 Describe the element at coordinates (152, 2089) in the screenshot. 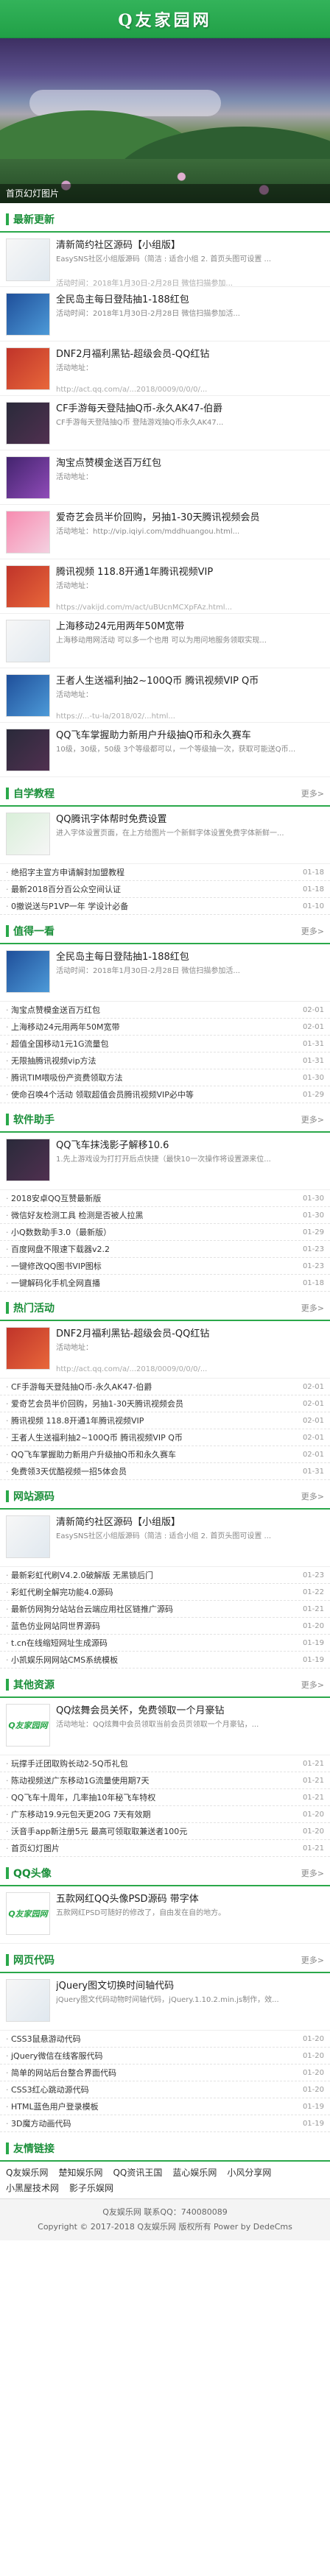

I see `list-item-title: CSS3红心跳动源代码` at that location.